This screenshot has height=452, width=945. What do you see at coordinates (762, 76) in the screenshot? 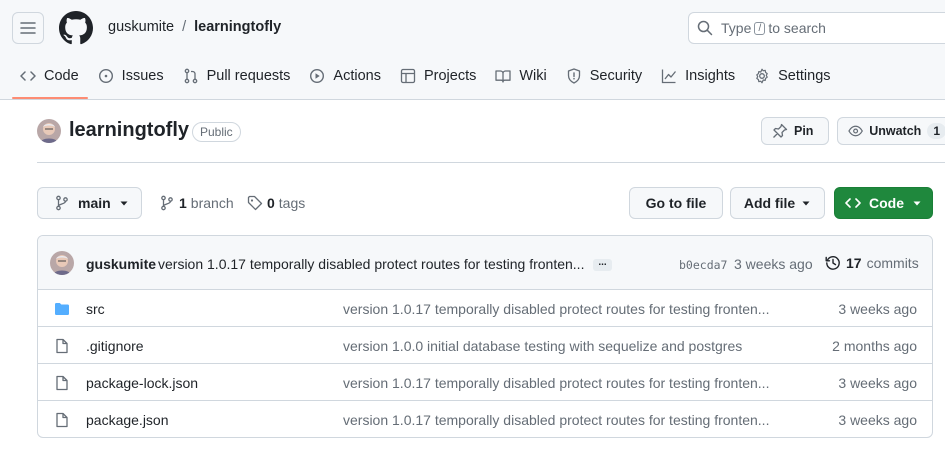
I see `gear-icon` at bounding box center [762, 76].